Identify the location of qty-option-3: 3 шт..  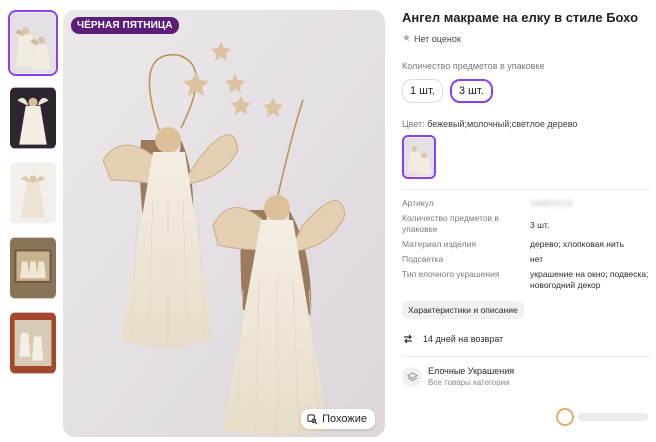
(471, 91).